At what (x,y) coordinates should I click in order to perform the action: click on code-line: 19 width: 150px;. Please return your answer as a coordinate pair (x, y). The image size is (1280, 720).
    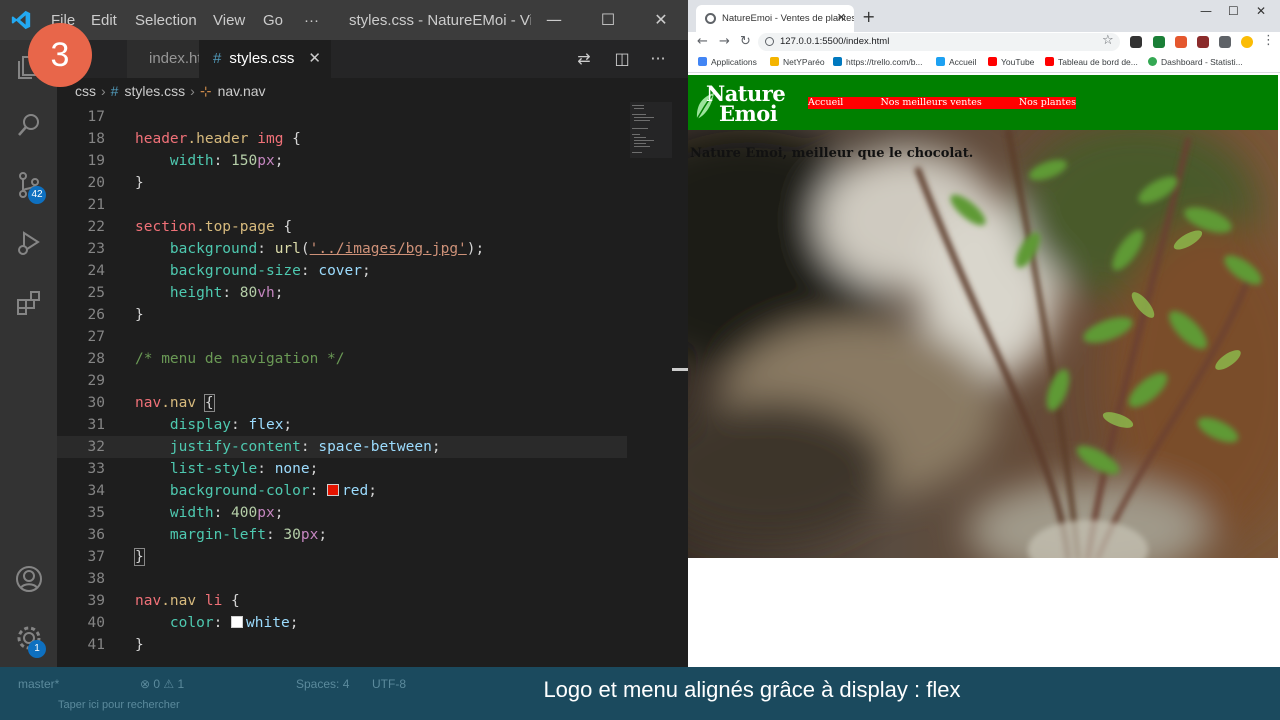
    Looking at the image, I should click on (342, 161).